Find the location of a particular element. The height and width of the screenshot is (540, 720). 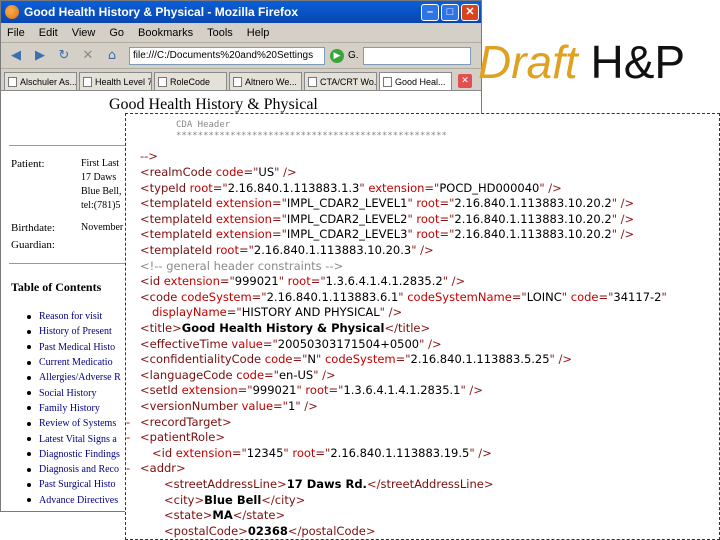

toc-title: Table of Contents is located at coordinates (56, 287).